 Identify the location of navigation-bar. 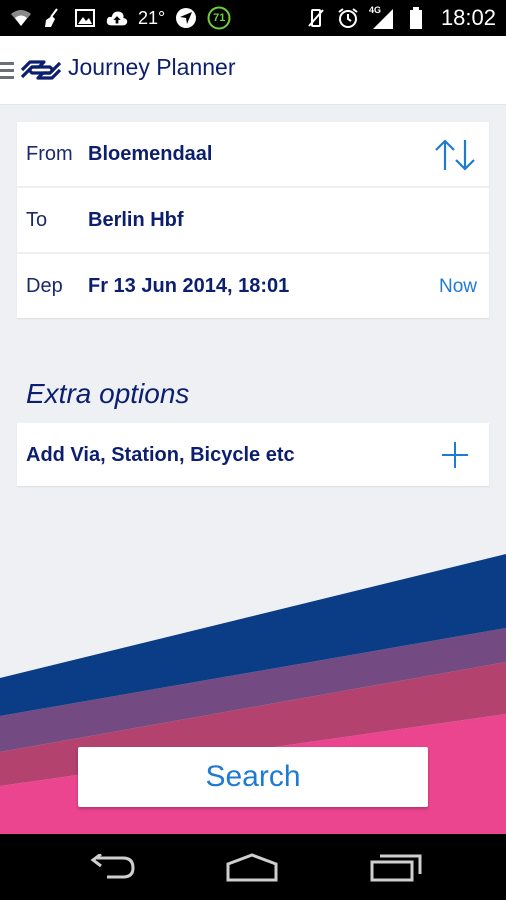
(253, 867).